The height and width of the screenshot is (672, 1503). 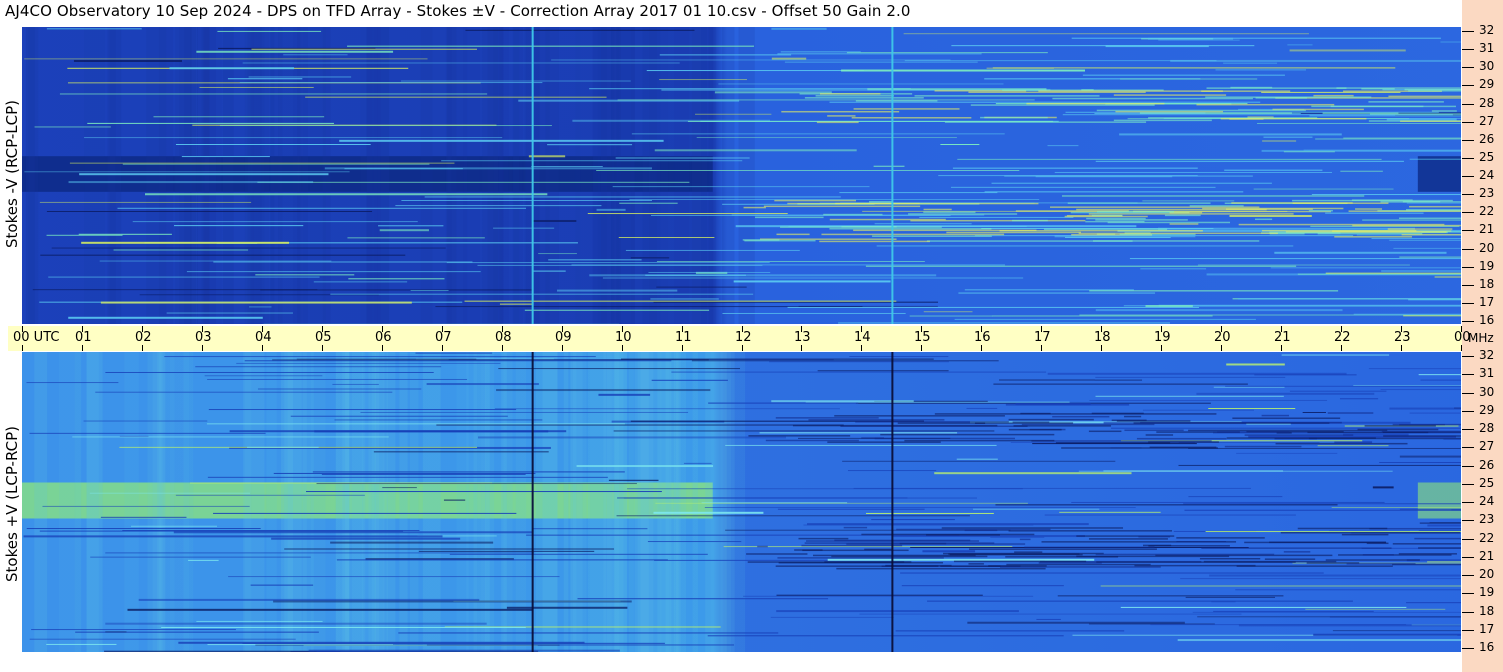 I want to click on time-tick-label: 04, so click(x=263, y=337).